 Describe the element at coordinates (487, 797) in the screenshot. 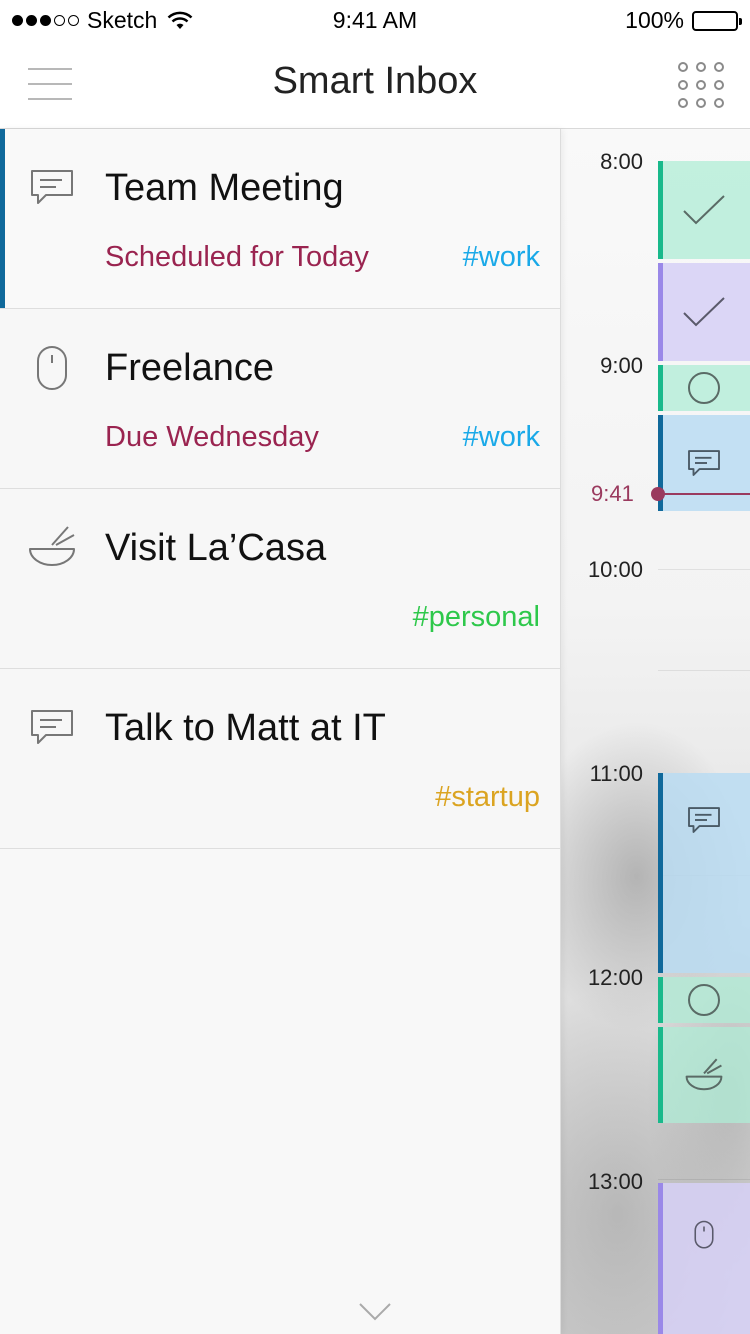

I see `task-tag: #startup` at that location.